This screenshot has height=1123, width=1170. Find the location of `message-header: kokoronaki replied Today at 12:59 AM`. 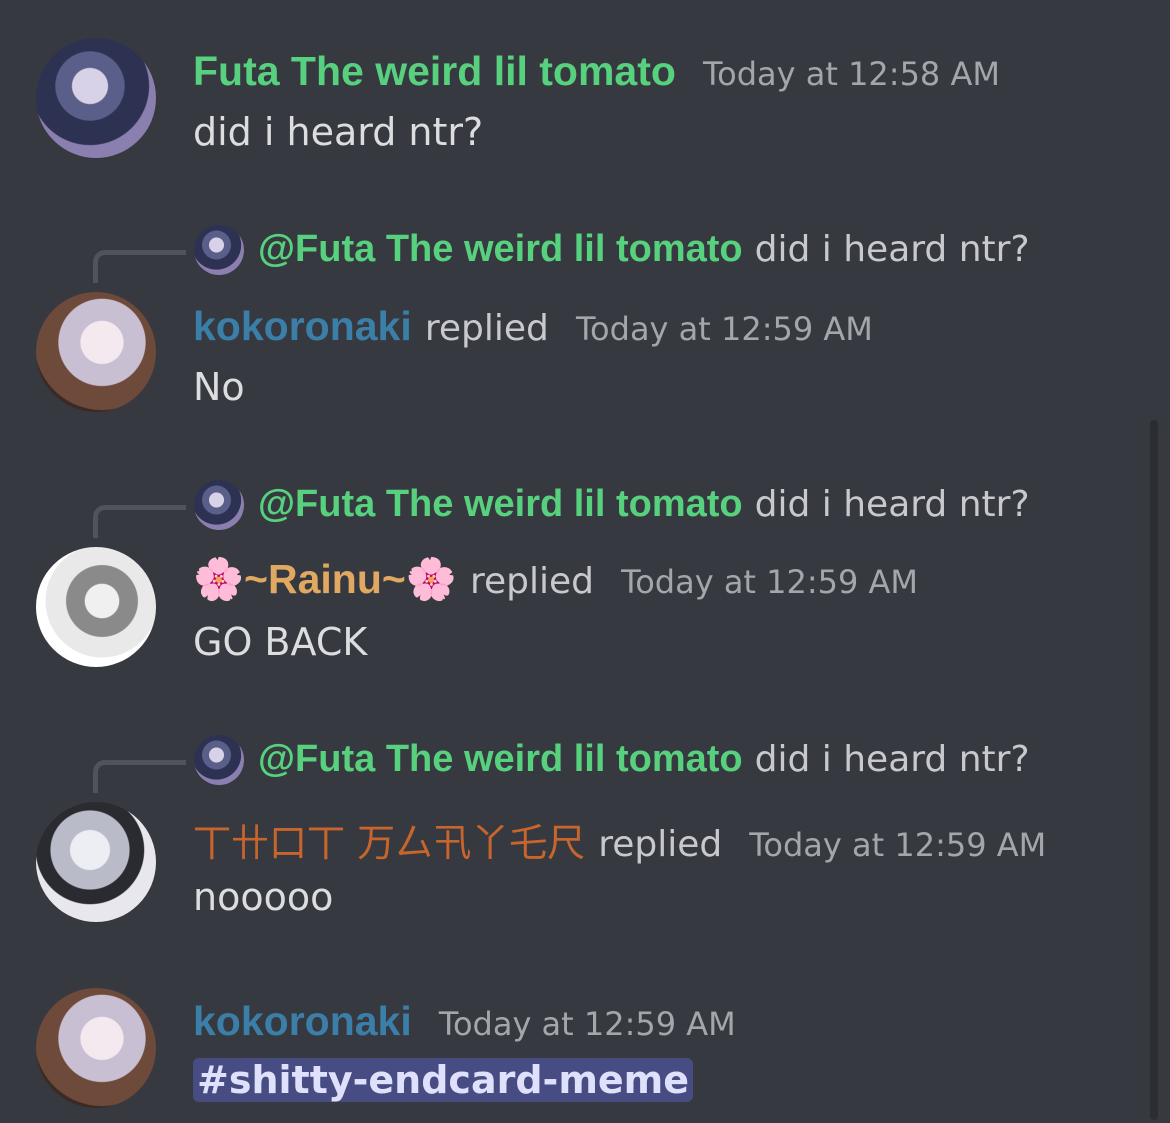

message-header: kokoronaki replied Today at 12:59 AM is located at coordinates (533, 326).